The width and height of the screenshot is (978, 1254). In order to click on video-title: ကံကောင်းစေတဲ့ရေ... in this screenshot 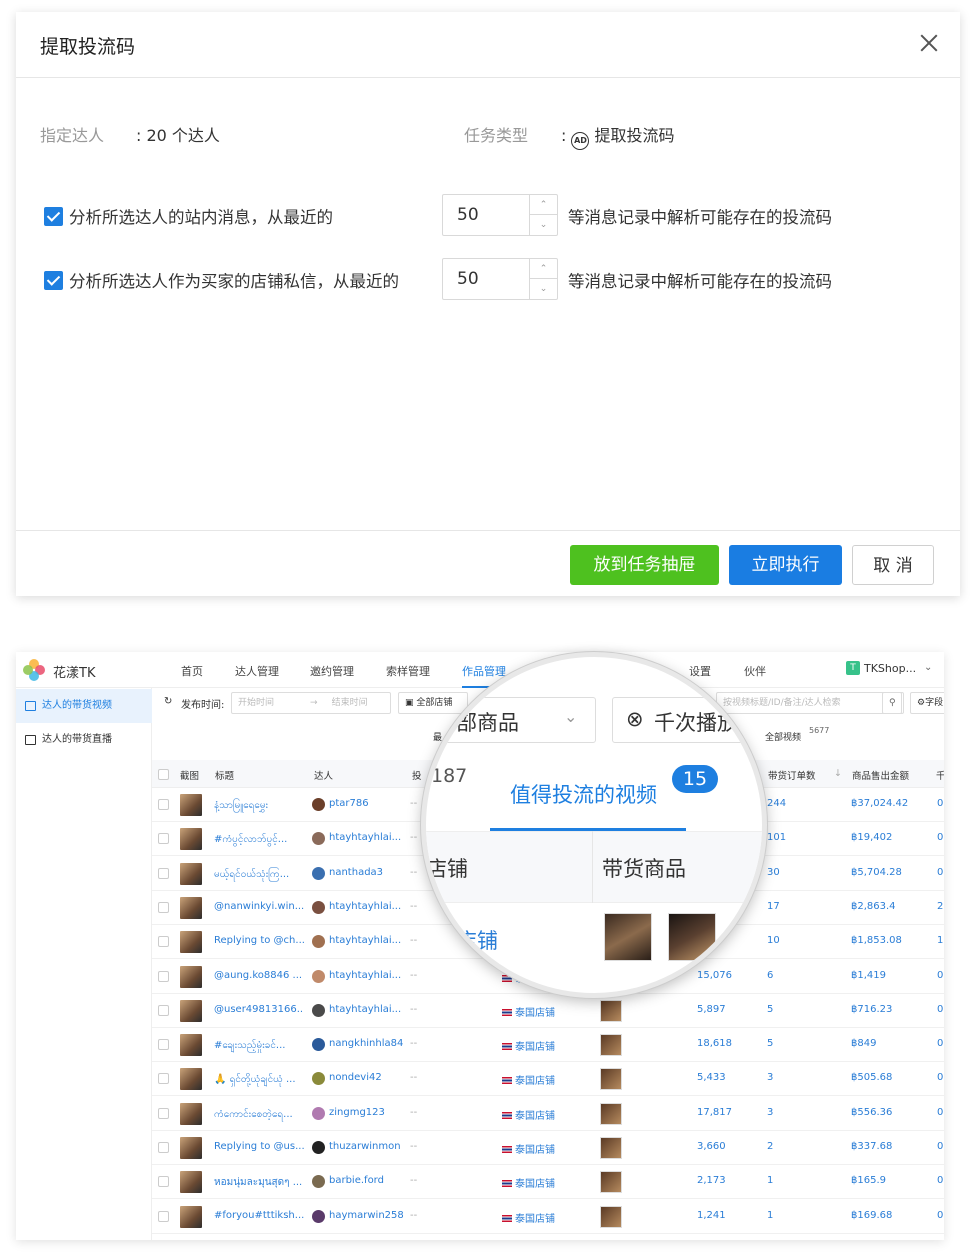, I will do `click(259, 1114)`.